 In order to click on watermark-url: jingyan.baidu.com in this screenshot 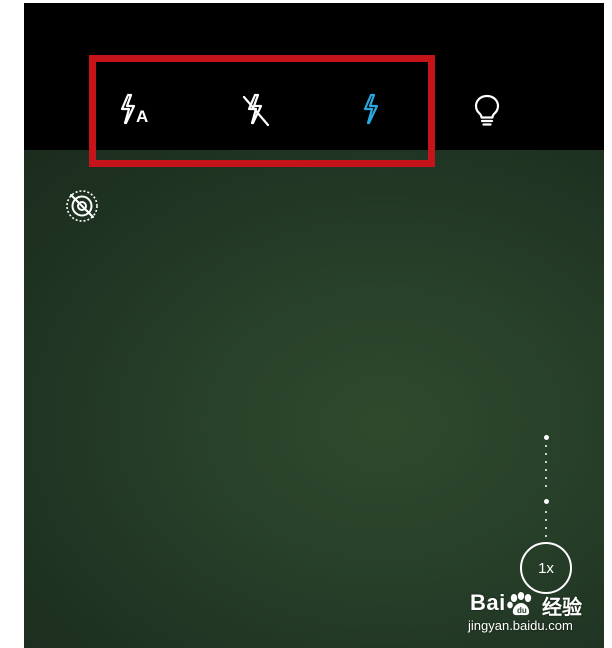, I will do `click(520, 625)`.